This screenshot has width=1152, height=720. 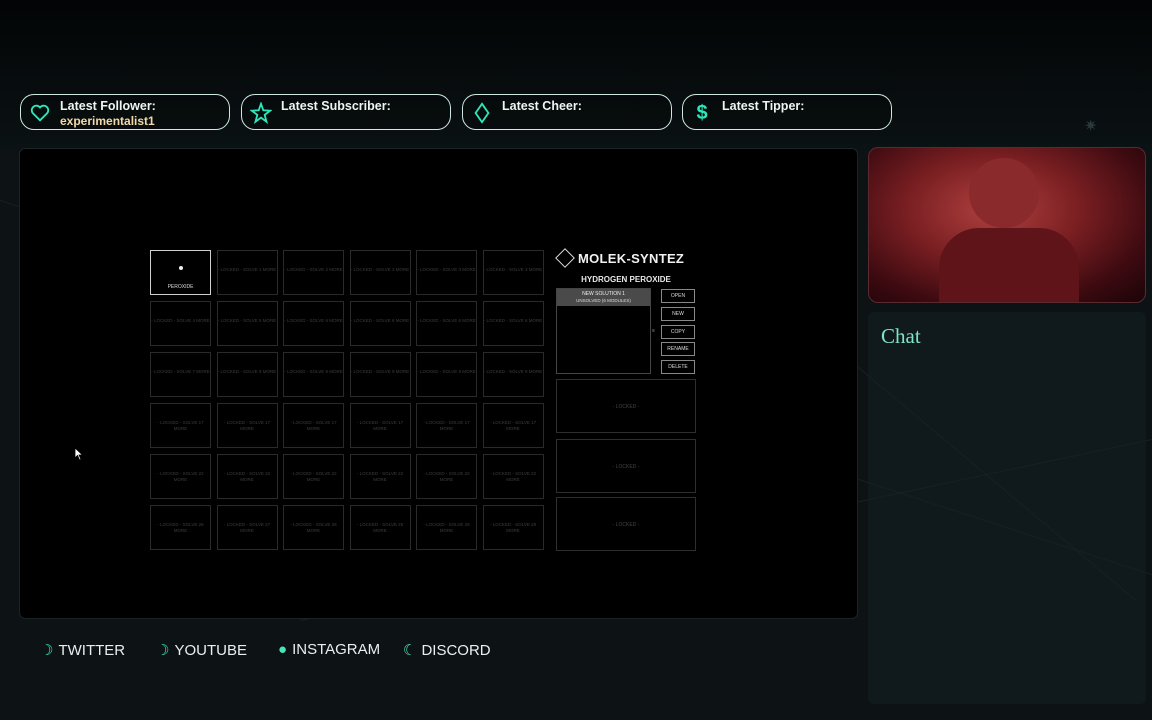 I want to click on social-instagram-label: INSTAGRAM, so click(x=336, y=649).